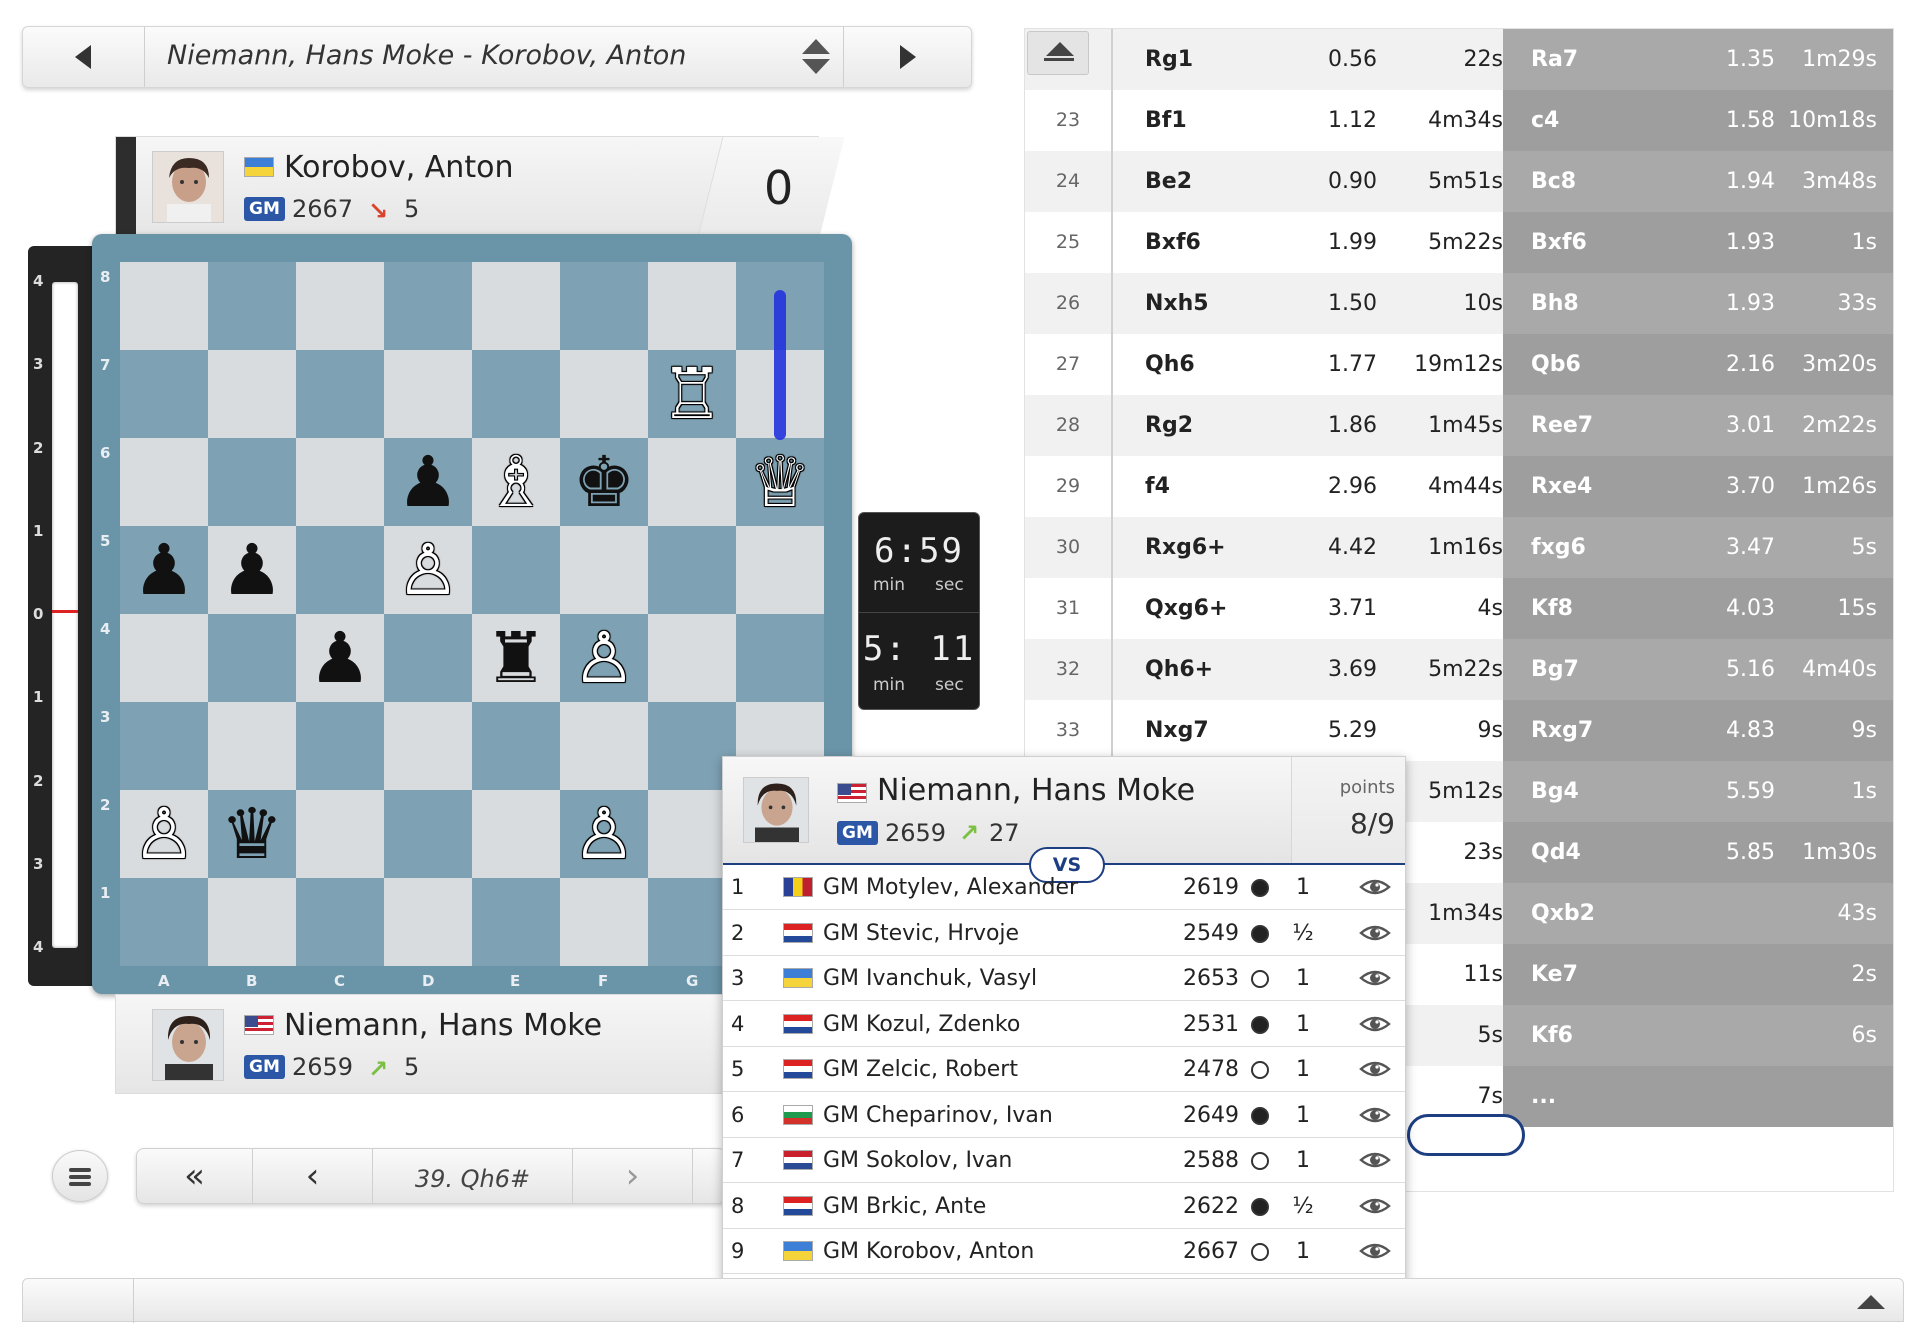 The width and height of the screenshot is (1912, 1323). I want to click on scroll-up-button, so click(1058, 53).